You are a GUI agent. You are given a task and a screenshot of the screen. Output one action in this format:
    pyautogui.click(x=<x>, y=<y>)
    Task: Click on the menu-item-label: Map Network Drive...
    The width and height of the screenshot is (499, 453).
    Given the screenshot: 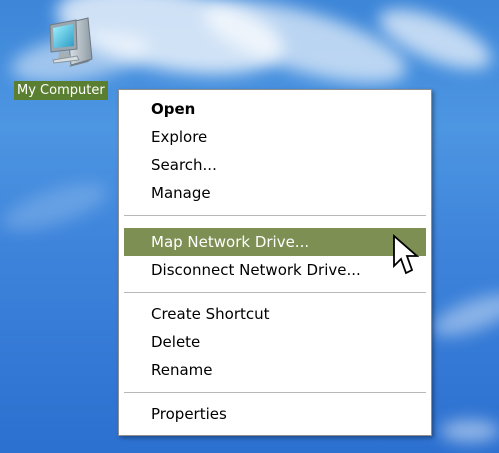 What is the action you would take?
    pyautogui.click(x=230, y=242)
    